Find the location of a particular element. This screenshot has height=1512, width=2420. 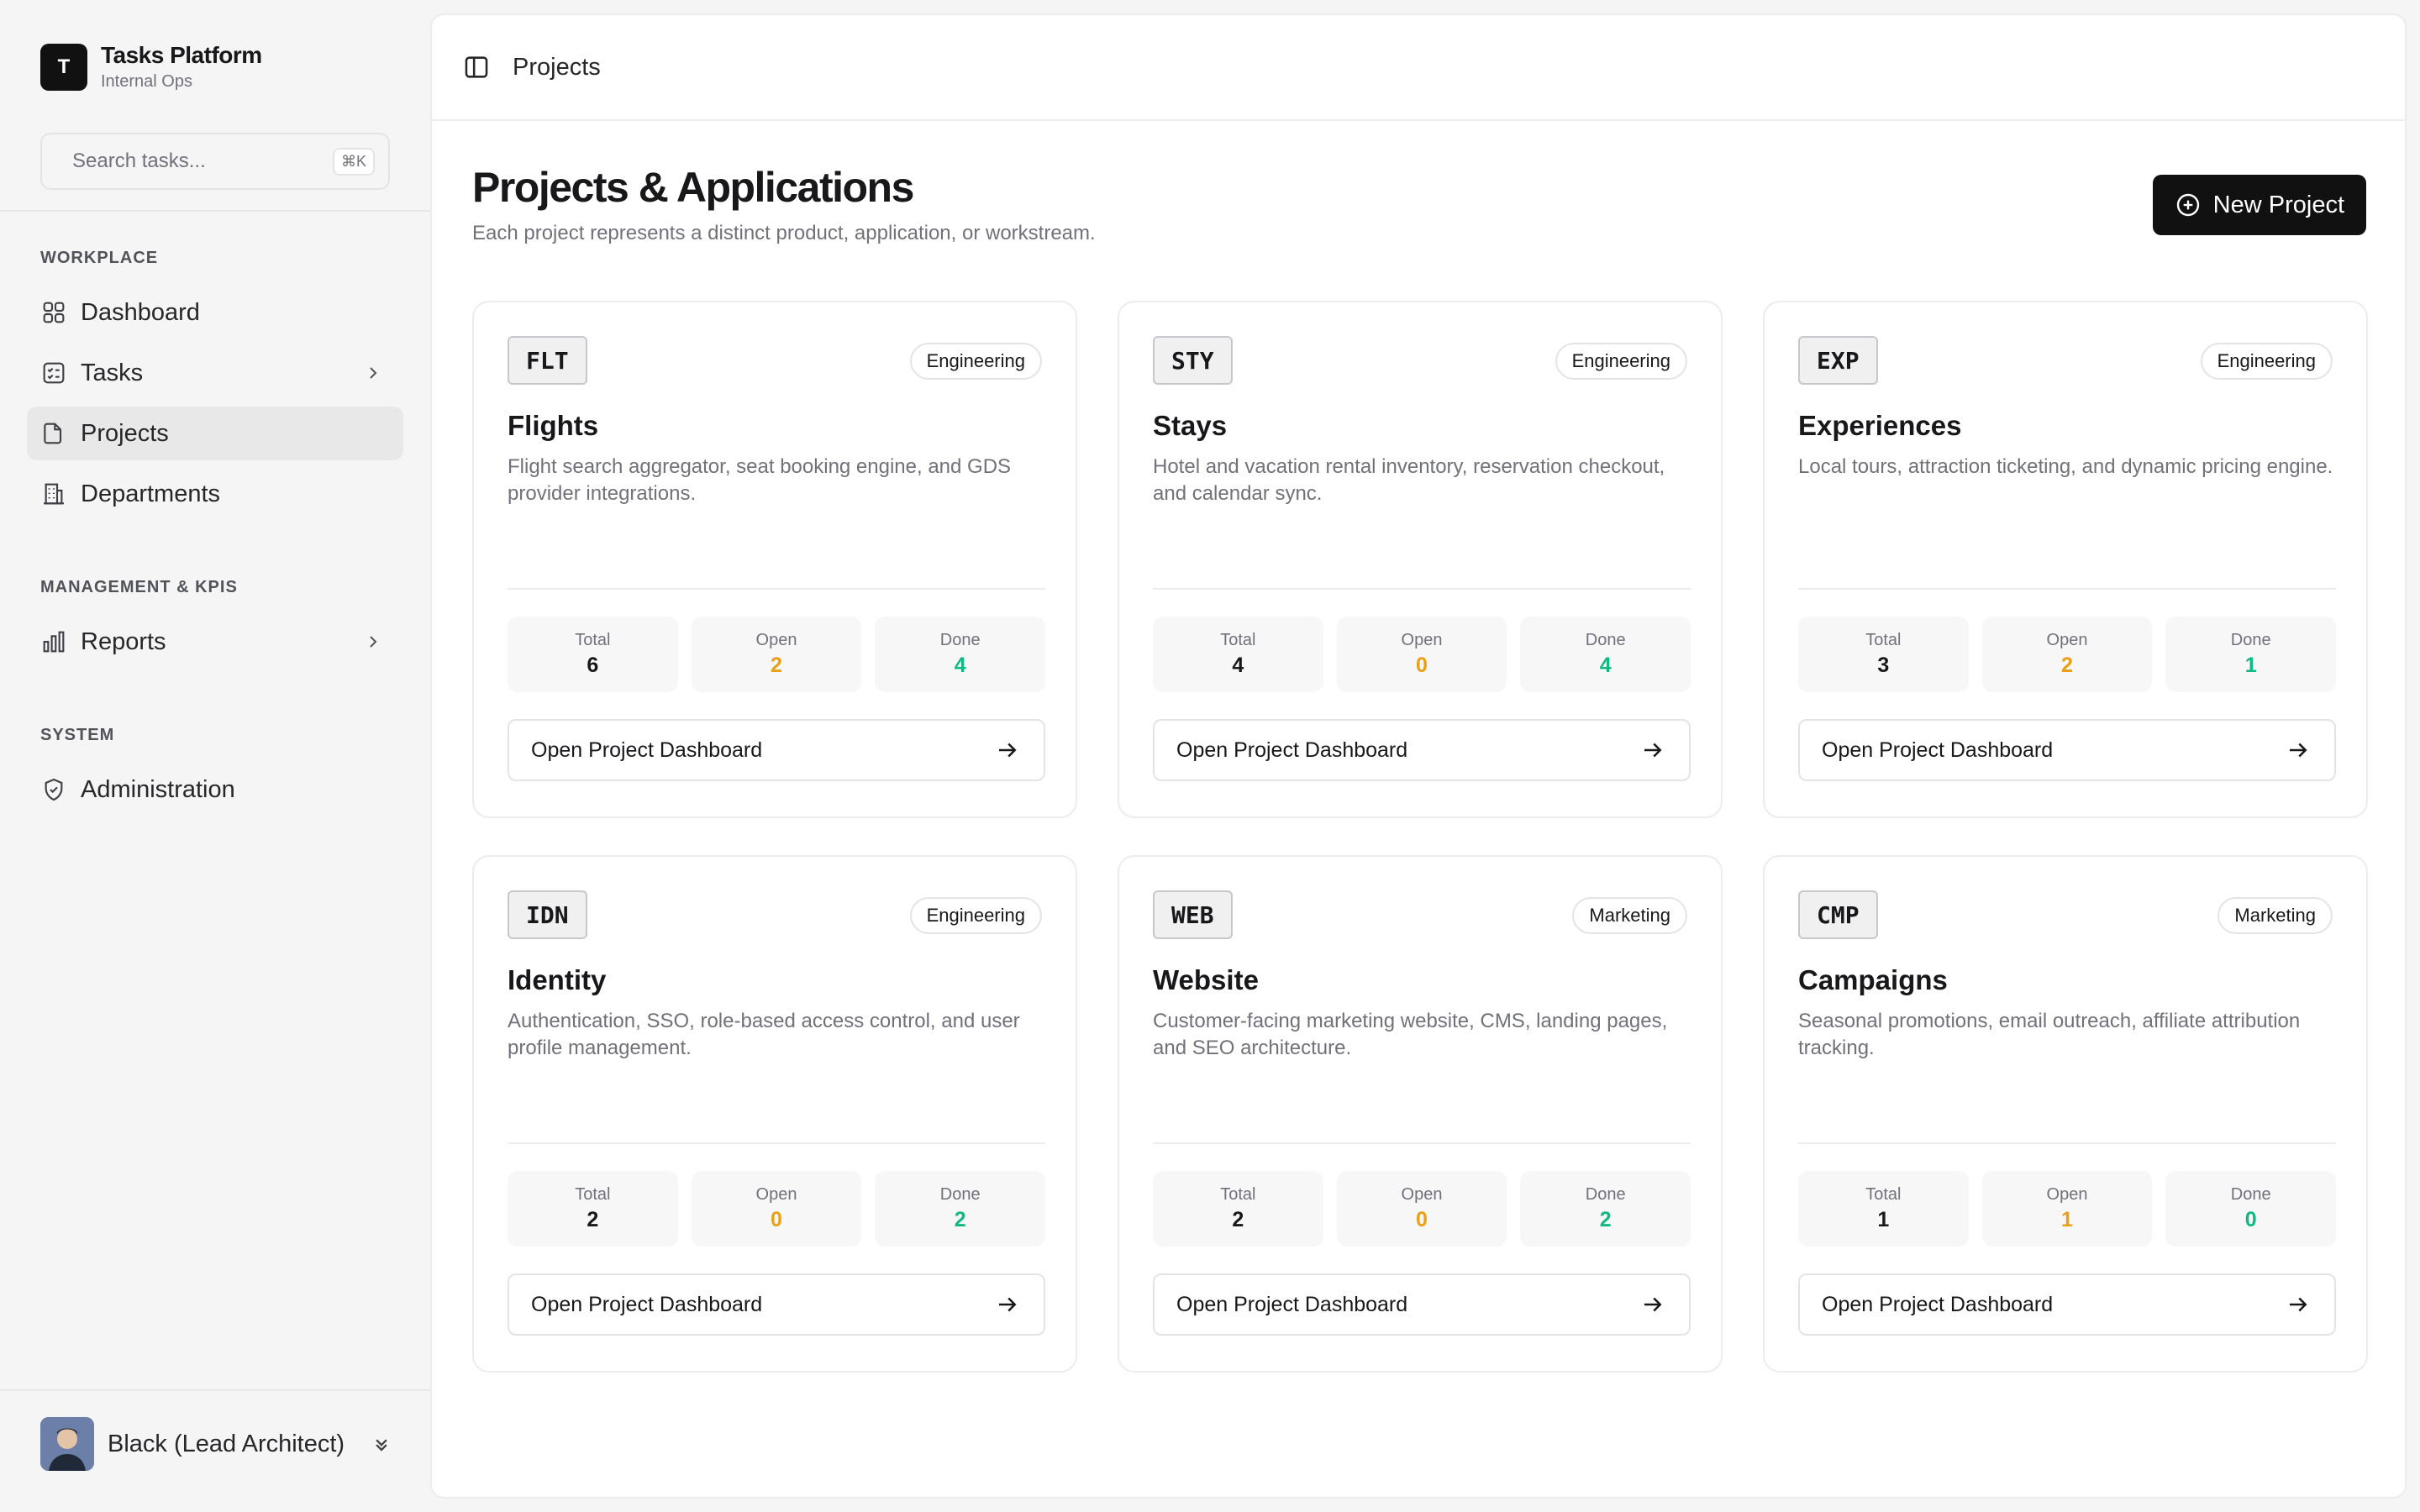

project-stats: Total 4 Open 0 Done 4 is located at coordinates (1422, 654).